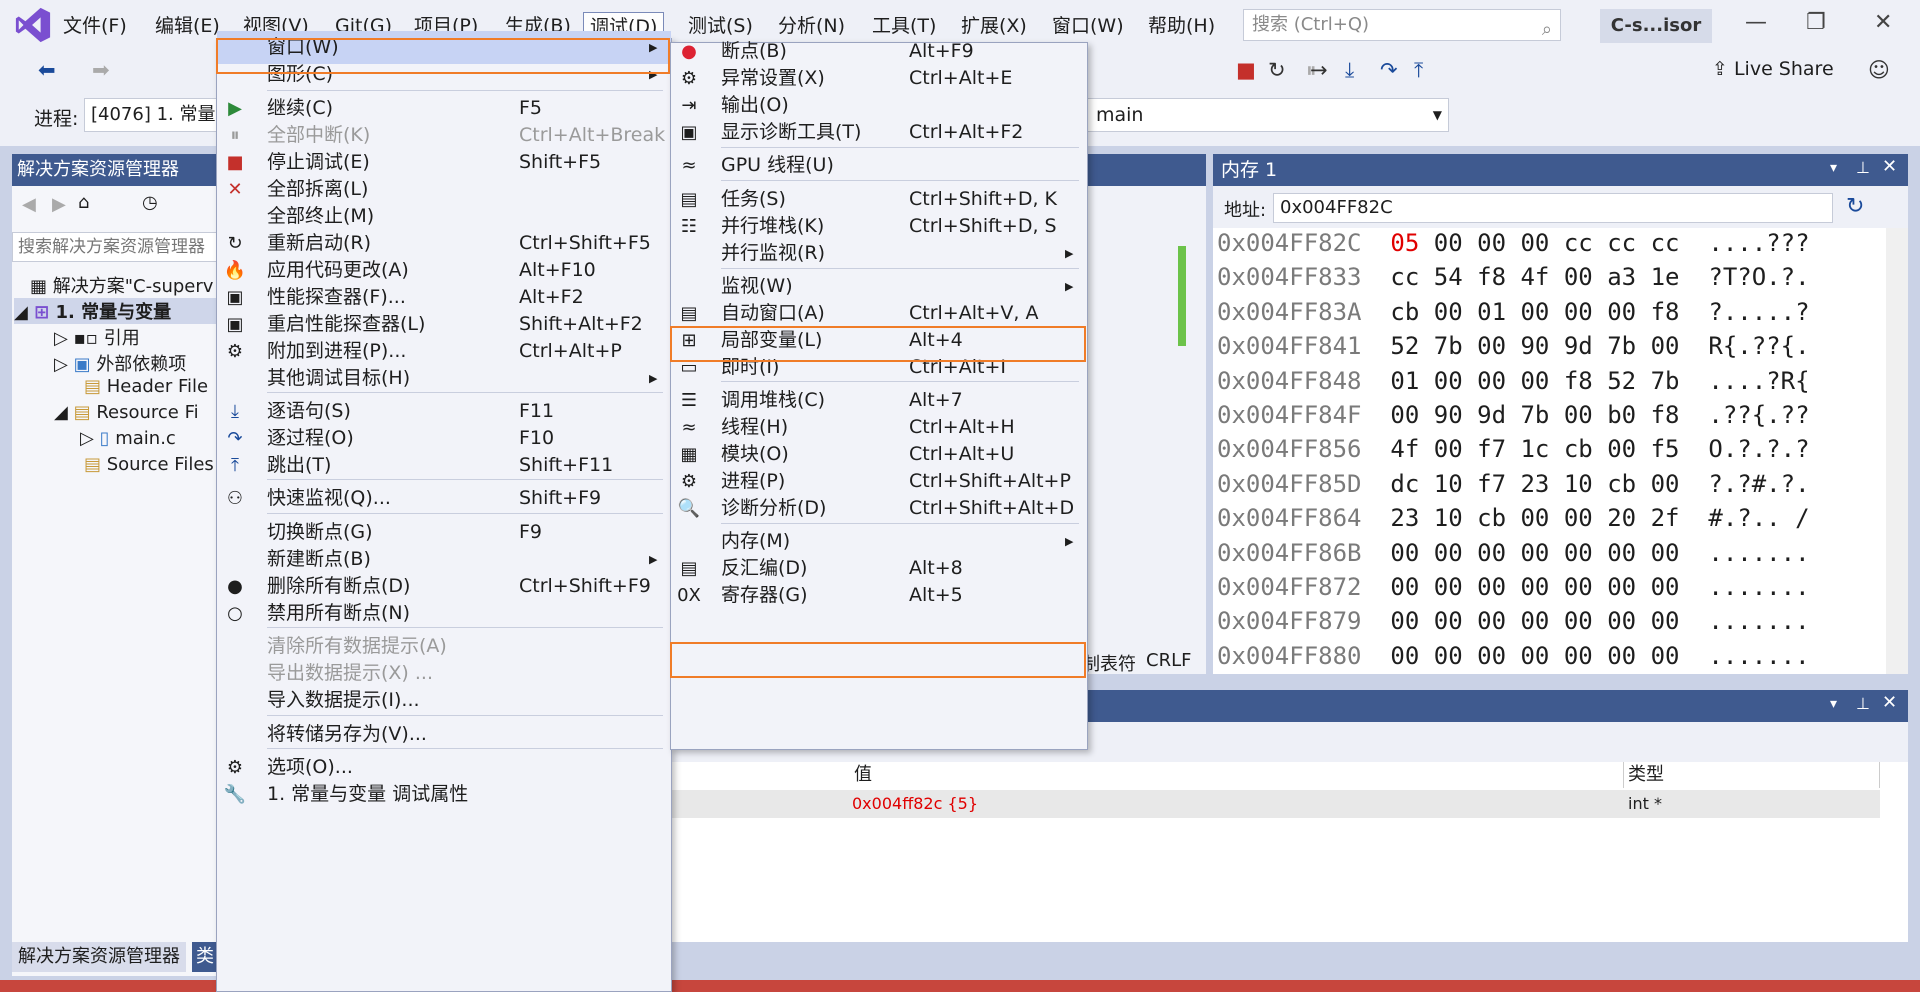  I want to click on refresh-icon: ↻, so click(1855, 206).